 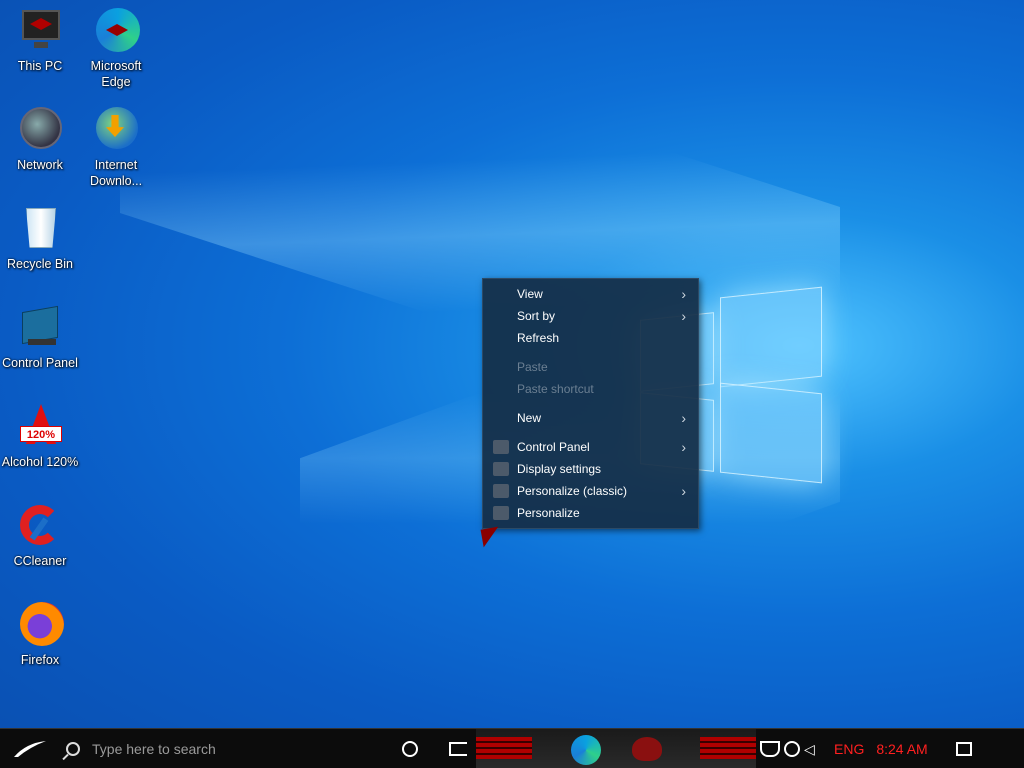 I want to click on edge-icon, so click(x=116, y=32).